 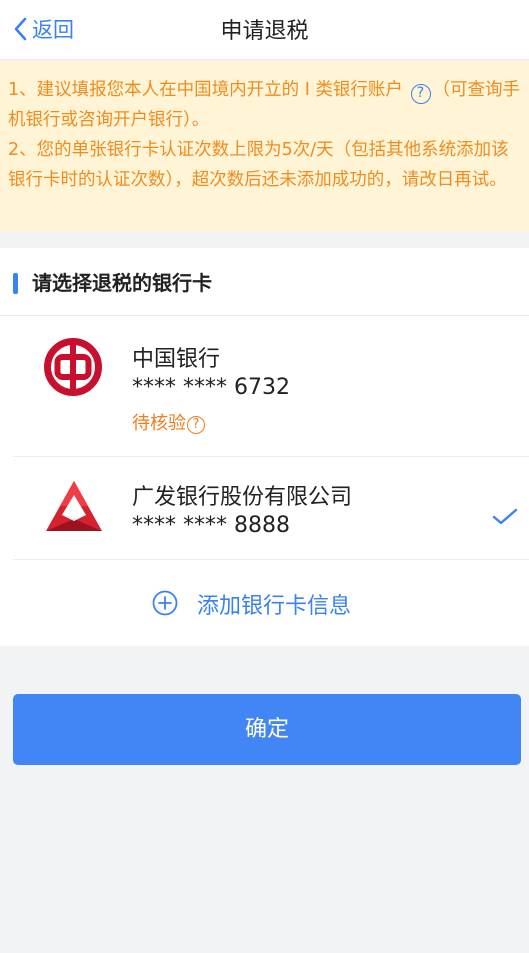 What do you see at coordinates (196, 425) in the screenshot?
I see `status-help-icon: ?` at bounding box center [196, 425].